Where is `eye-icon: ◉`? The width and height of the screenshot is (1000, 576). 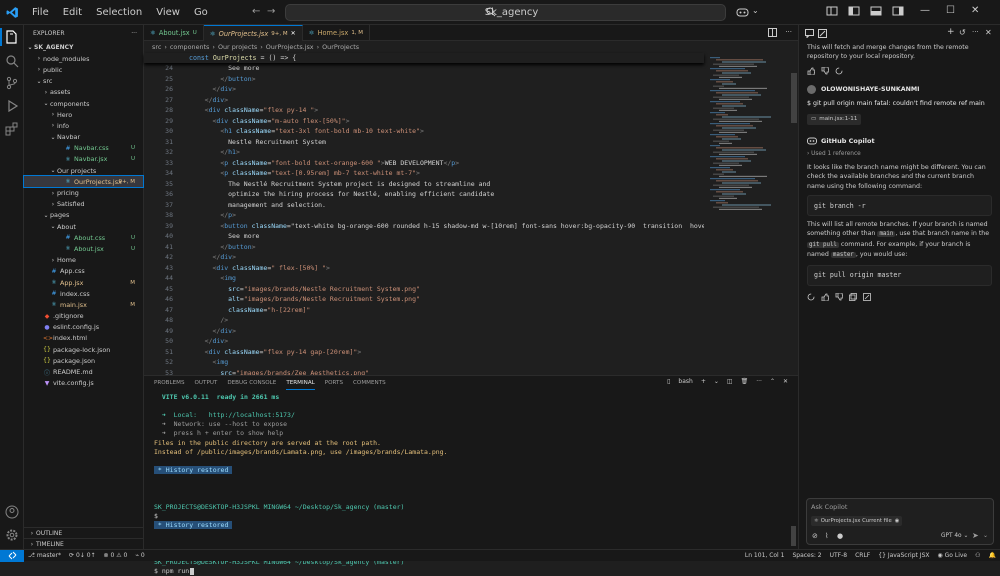
eye-icon: ◉ is located at coordinates (897, 521).